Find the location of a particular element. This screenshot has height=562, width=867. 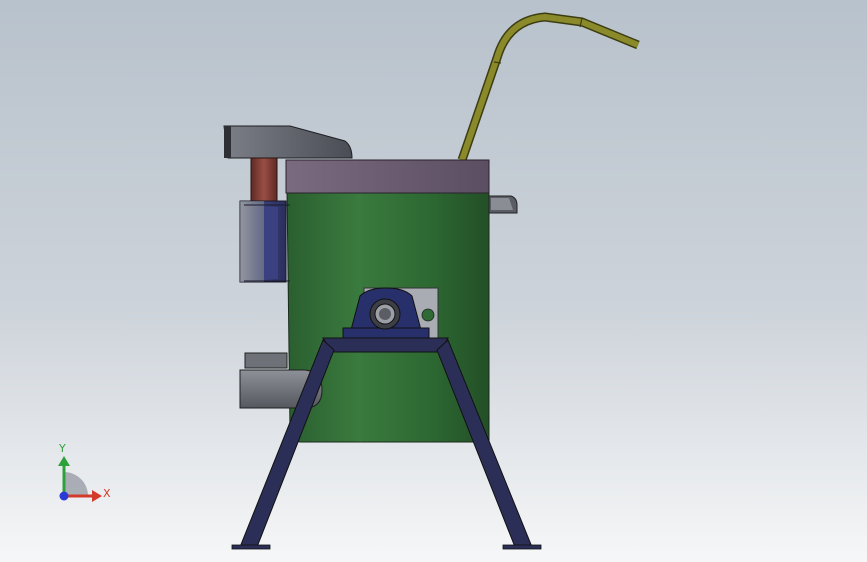

coupling-shaft is located at coordinates (264, 180).